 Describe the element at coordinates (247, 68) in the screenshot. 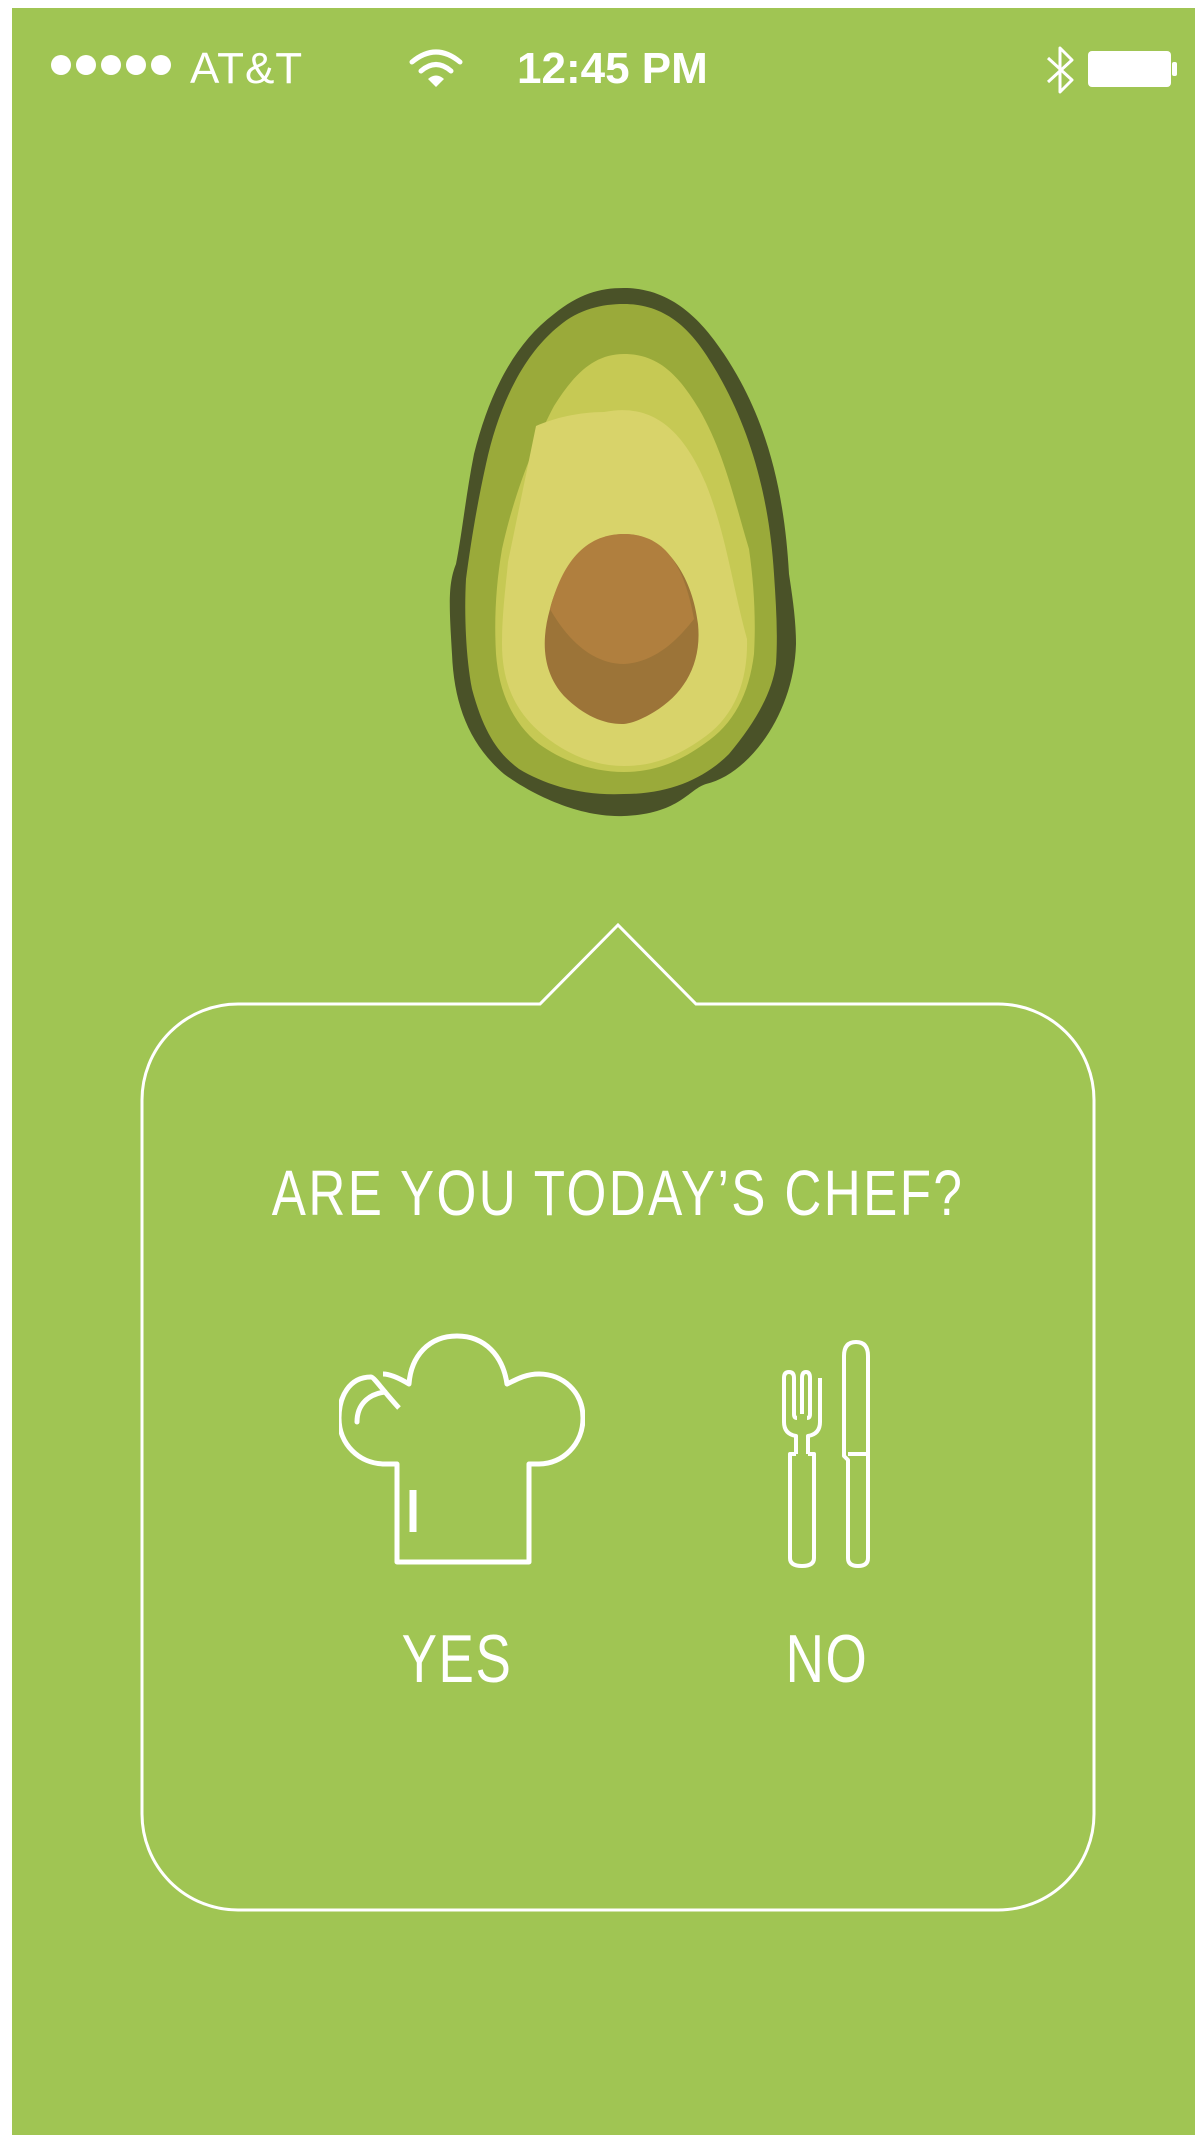

I see `carrier-name: AT&T` at that location.